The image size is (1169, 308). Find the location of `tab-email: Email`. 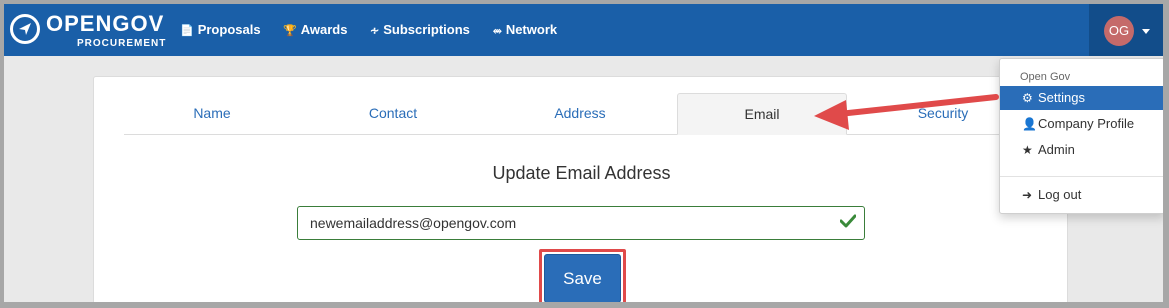

tab-email: Email is located at coordinates (762, 114).